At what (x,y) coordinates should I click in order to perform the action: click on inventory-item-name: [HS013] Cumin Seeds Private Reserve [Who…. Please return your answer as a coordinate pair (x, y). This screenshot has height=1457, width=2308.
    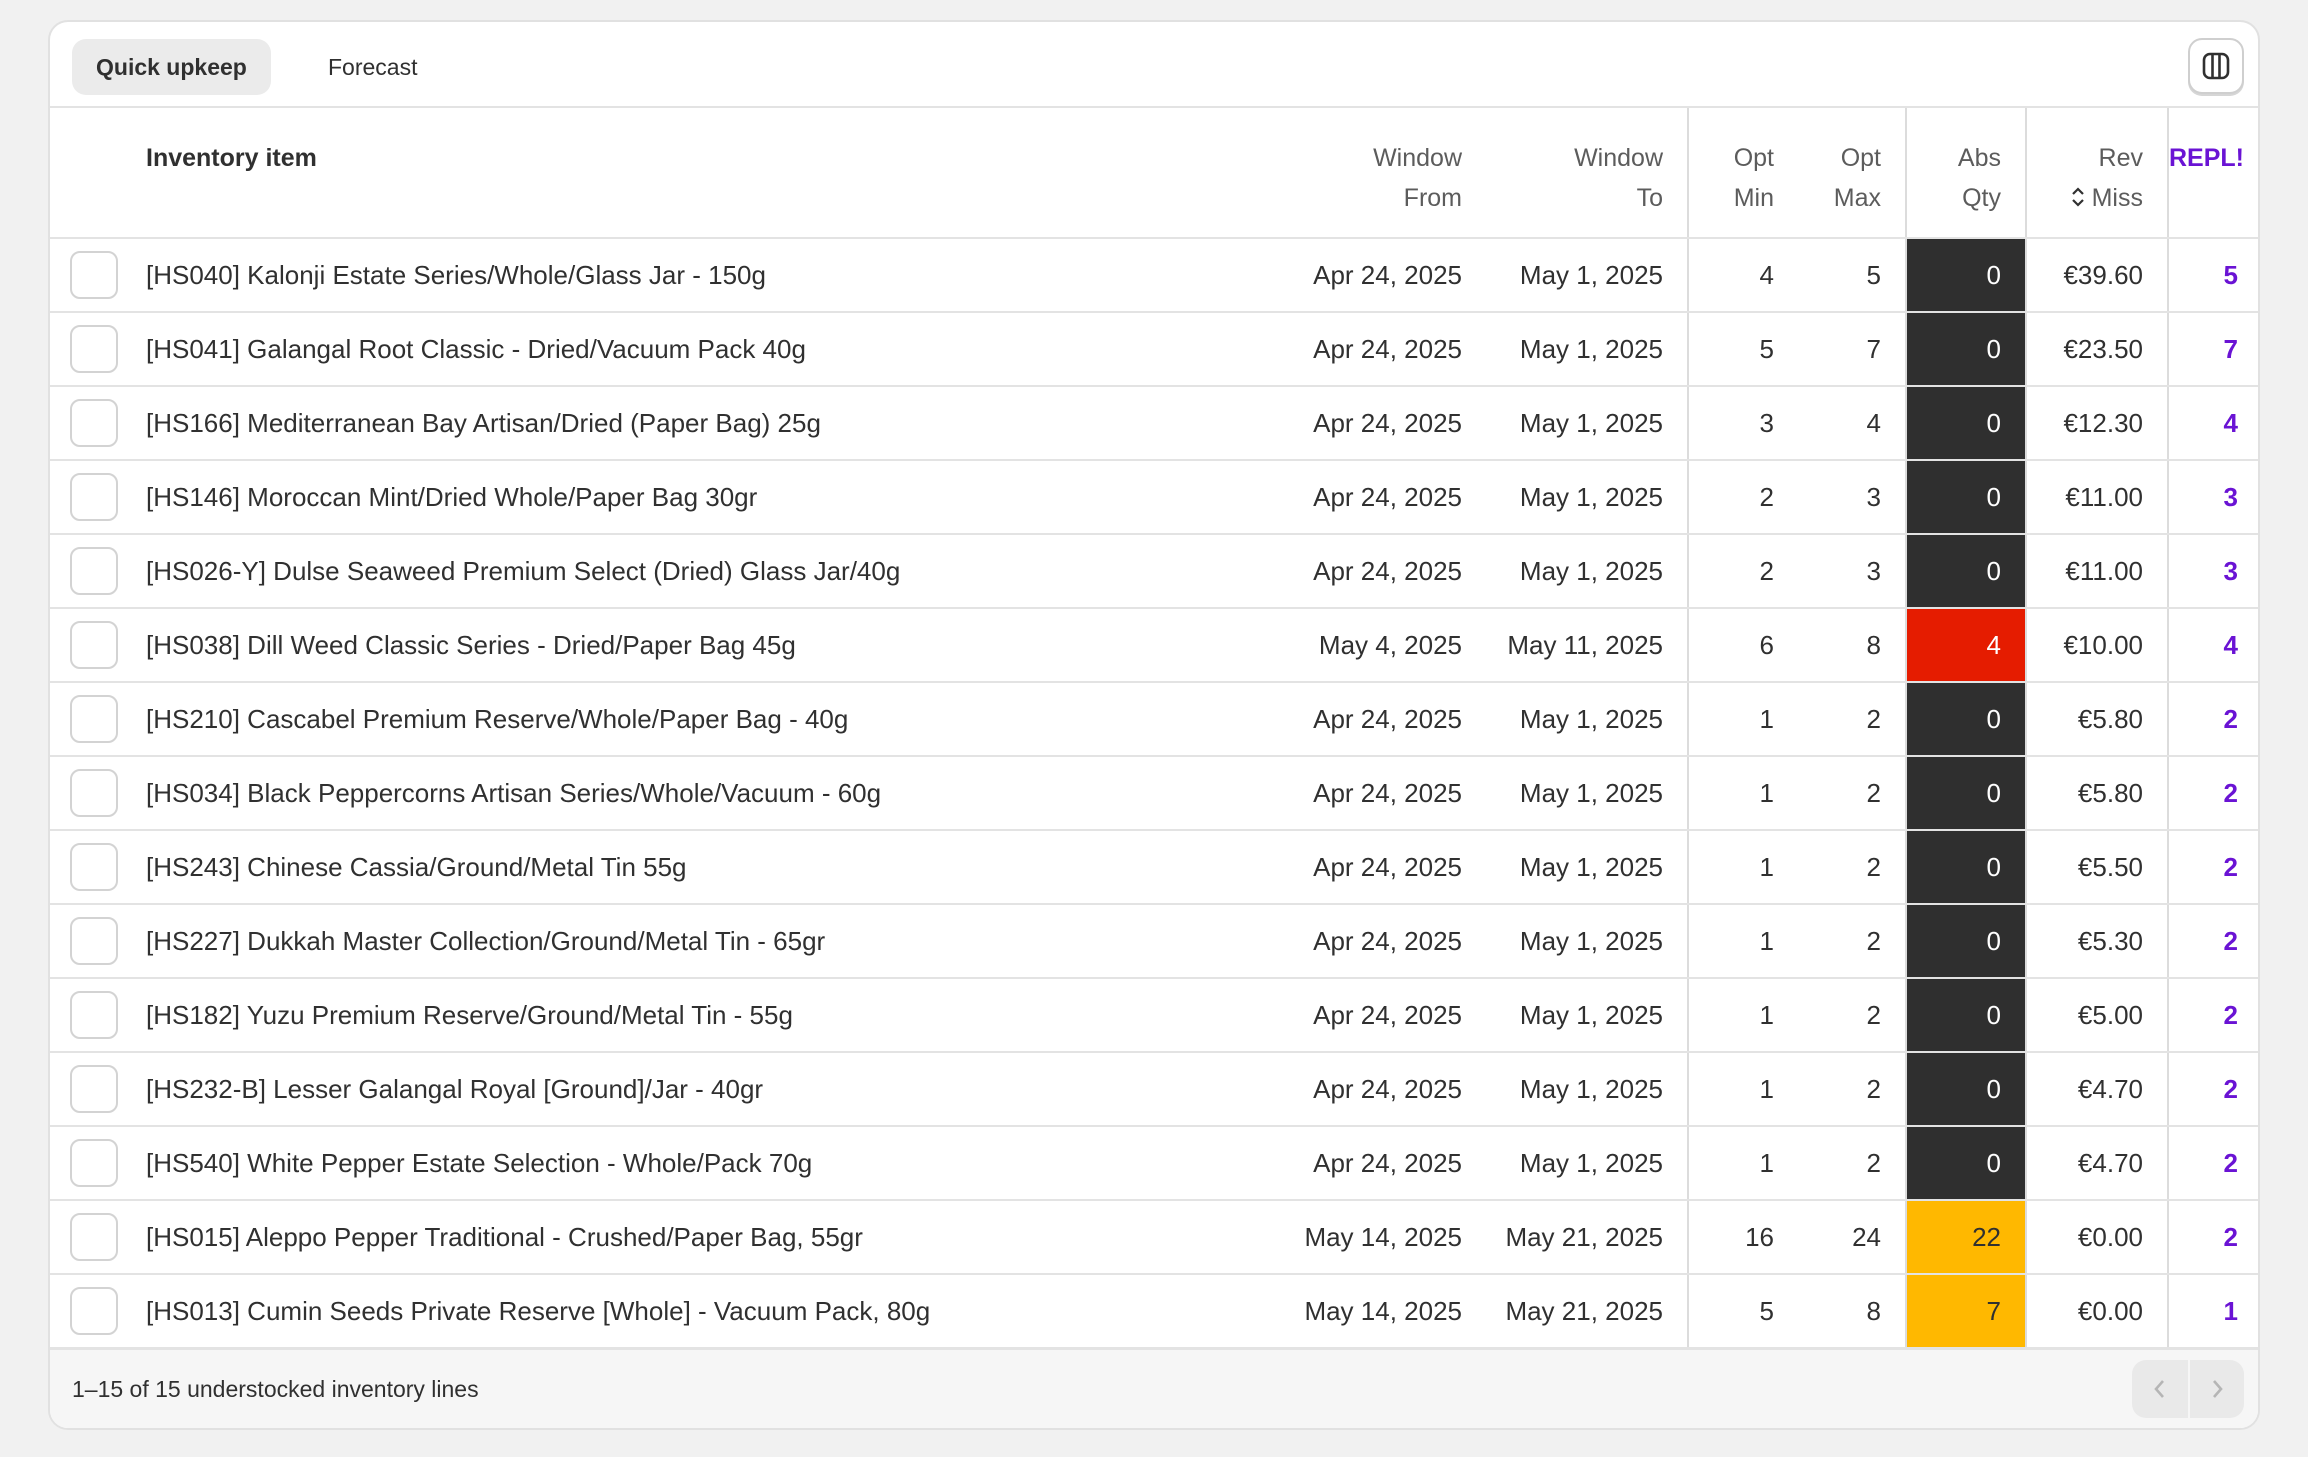
    Looking at the image, I should click on (721, 1311).